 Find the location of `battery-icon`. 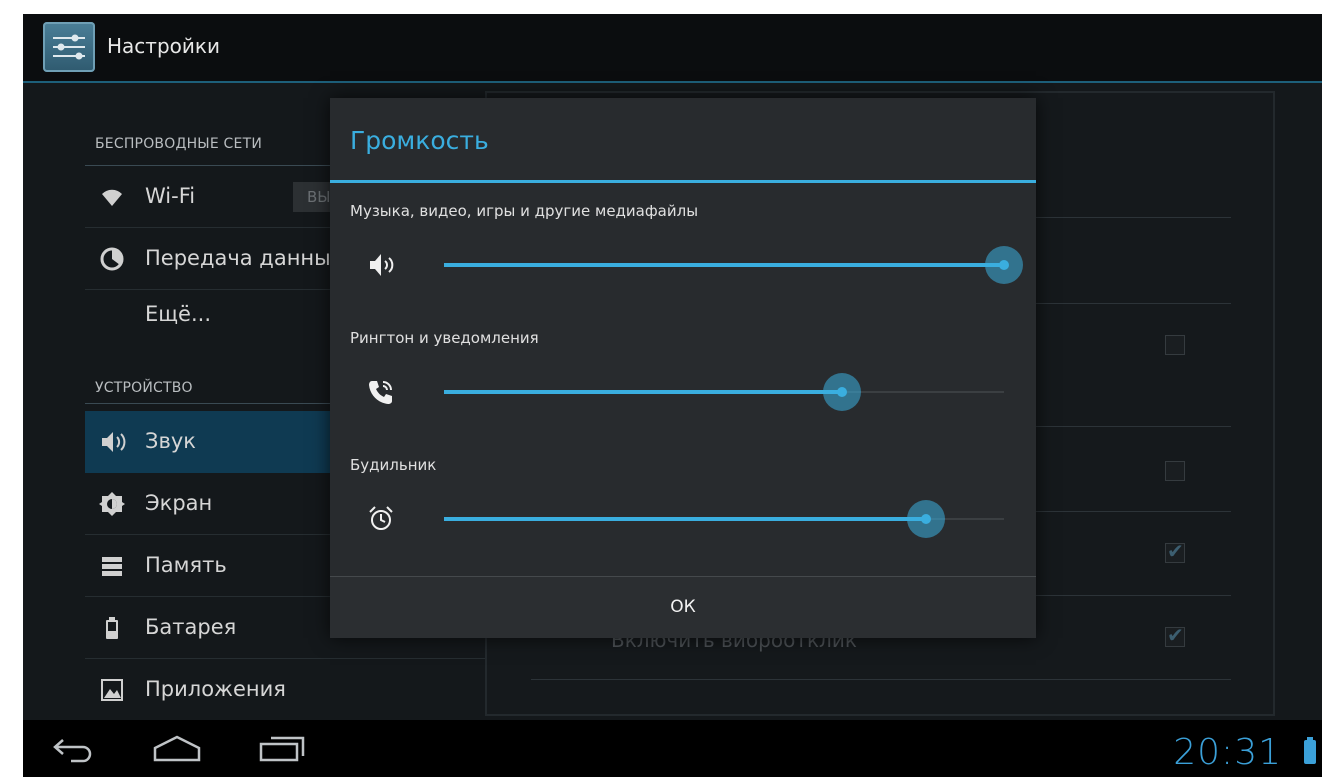

battery-icon is located at coordinates (112, 628).